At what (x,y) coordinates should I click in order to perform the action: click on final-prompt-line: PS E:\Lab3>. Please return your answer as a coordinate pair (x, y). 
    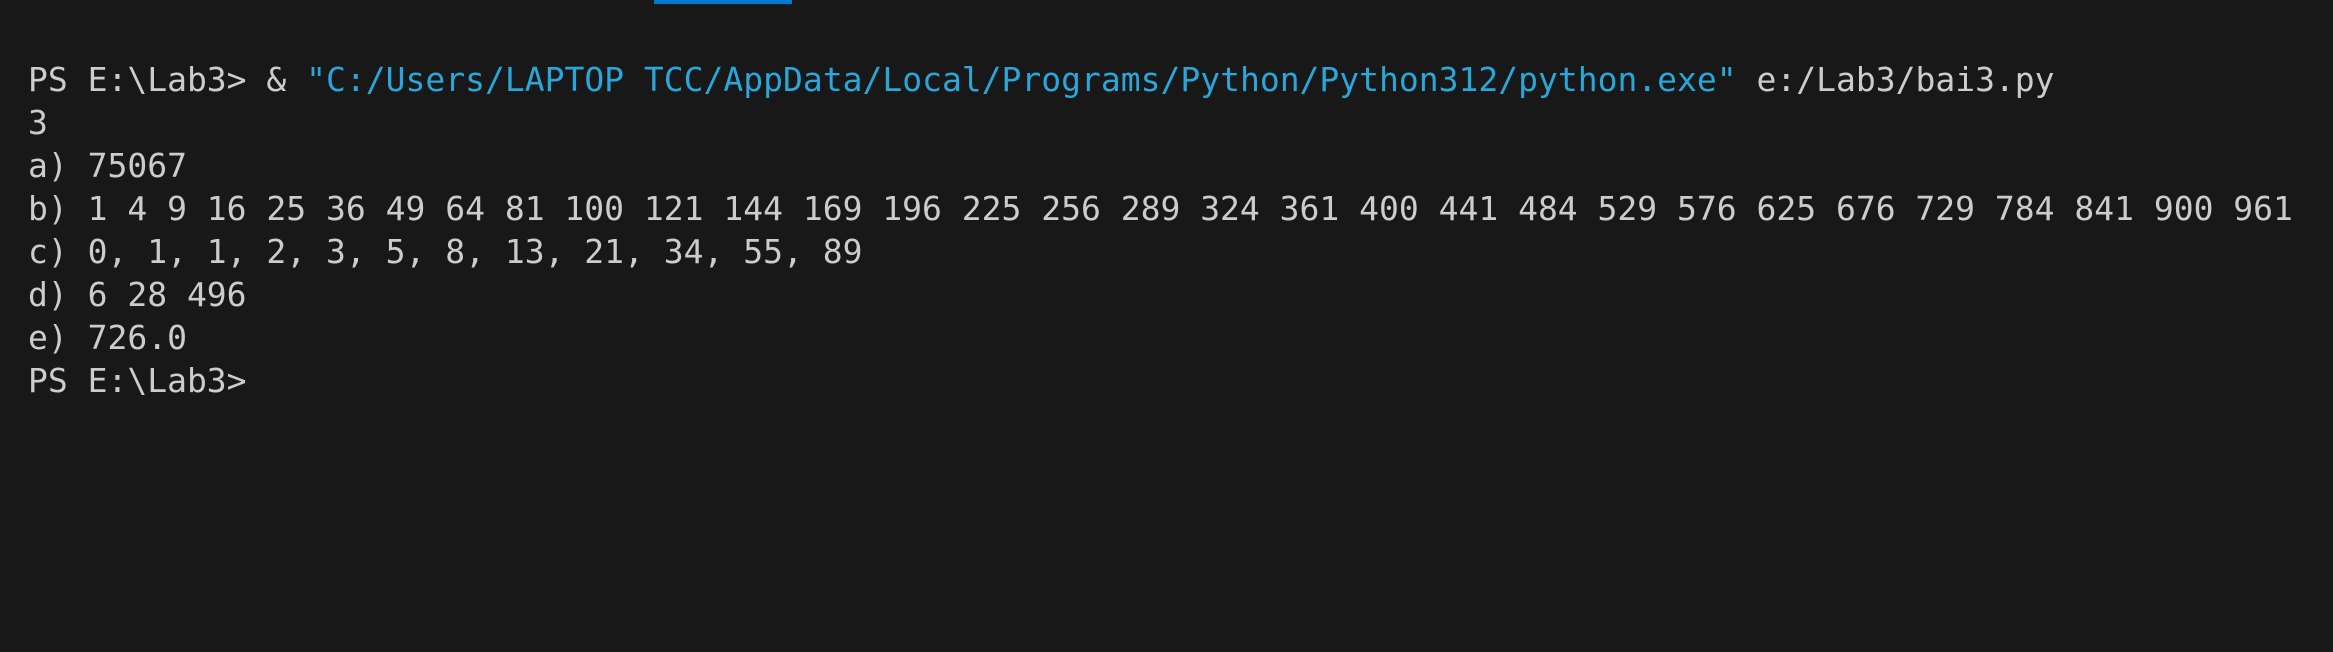
    Looking at the image, I should click on (1160, 380).